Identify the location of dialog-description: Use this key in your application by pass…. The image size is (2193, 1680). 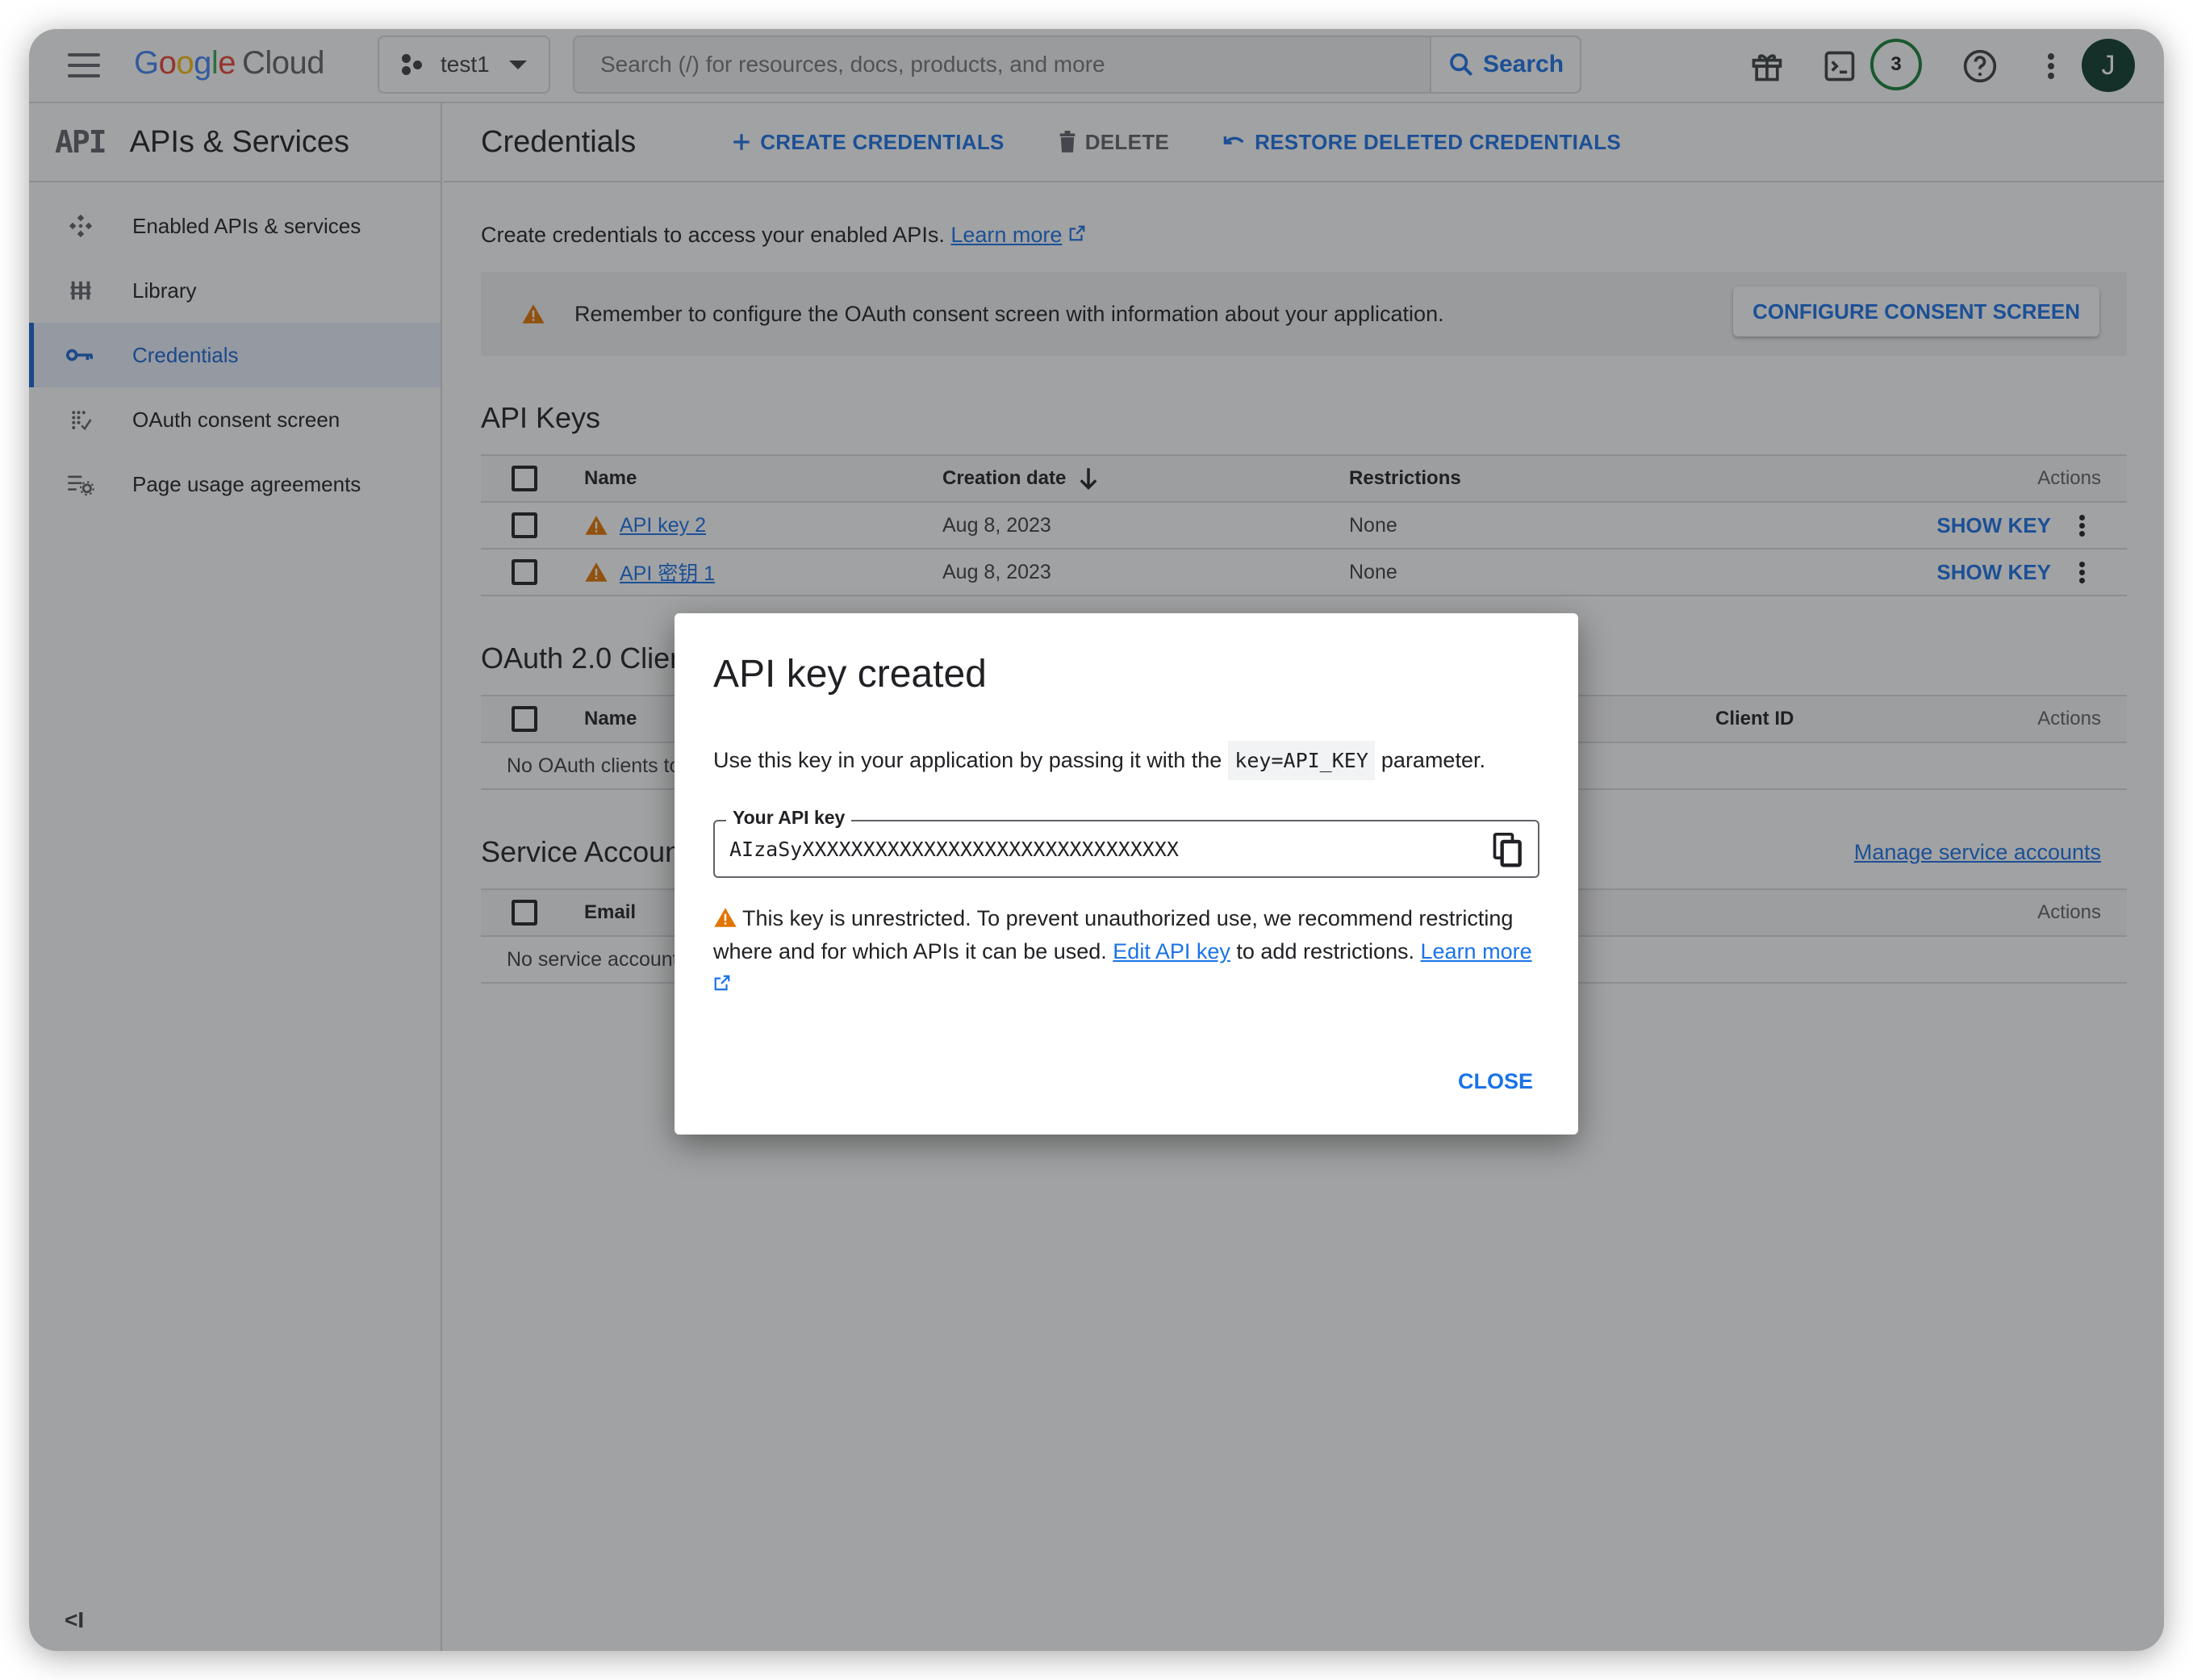
(1099, 760).